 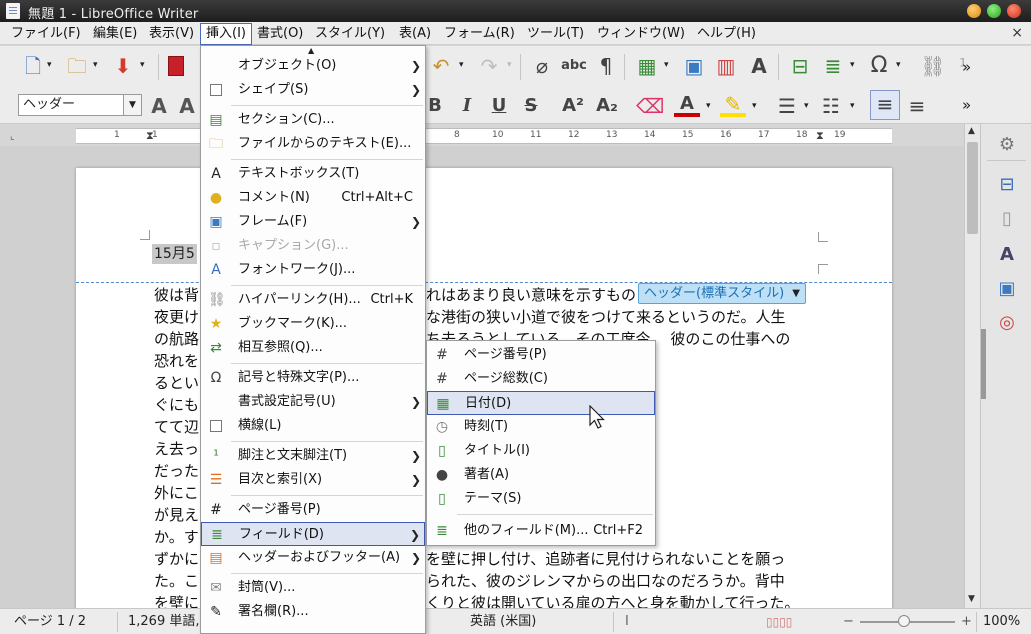 What do you see at coordinates (852, 65) in the screenshot?
I see `field-dropdown-icon: ▾` at bounding box center [852, 65].